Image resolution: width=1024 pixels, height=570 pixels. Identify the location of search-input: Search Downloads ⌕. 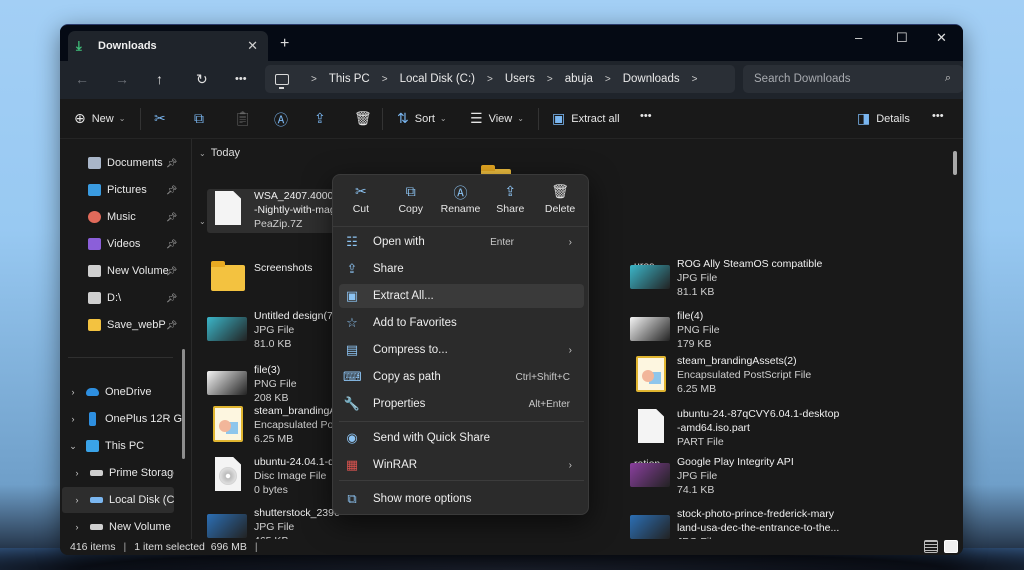
(853, 79).